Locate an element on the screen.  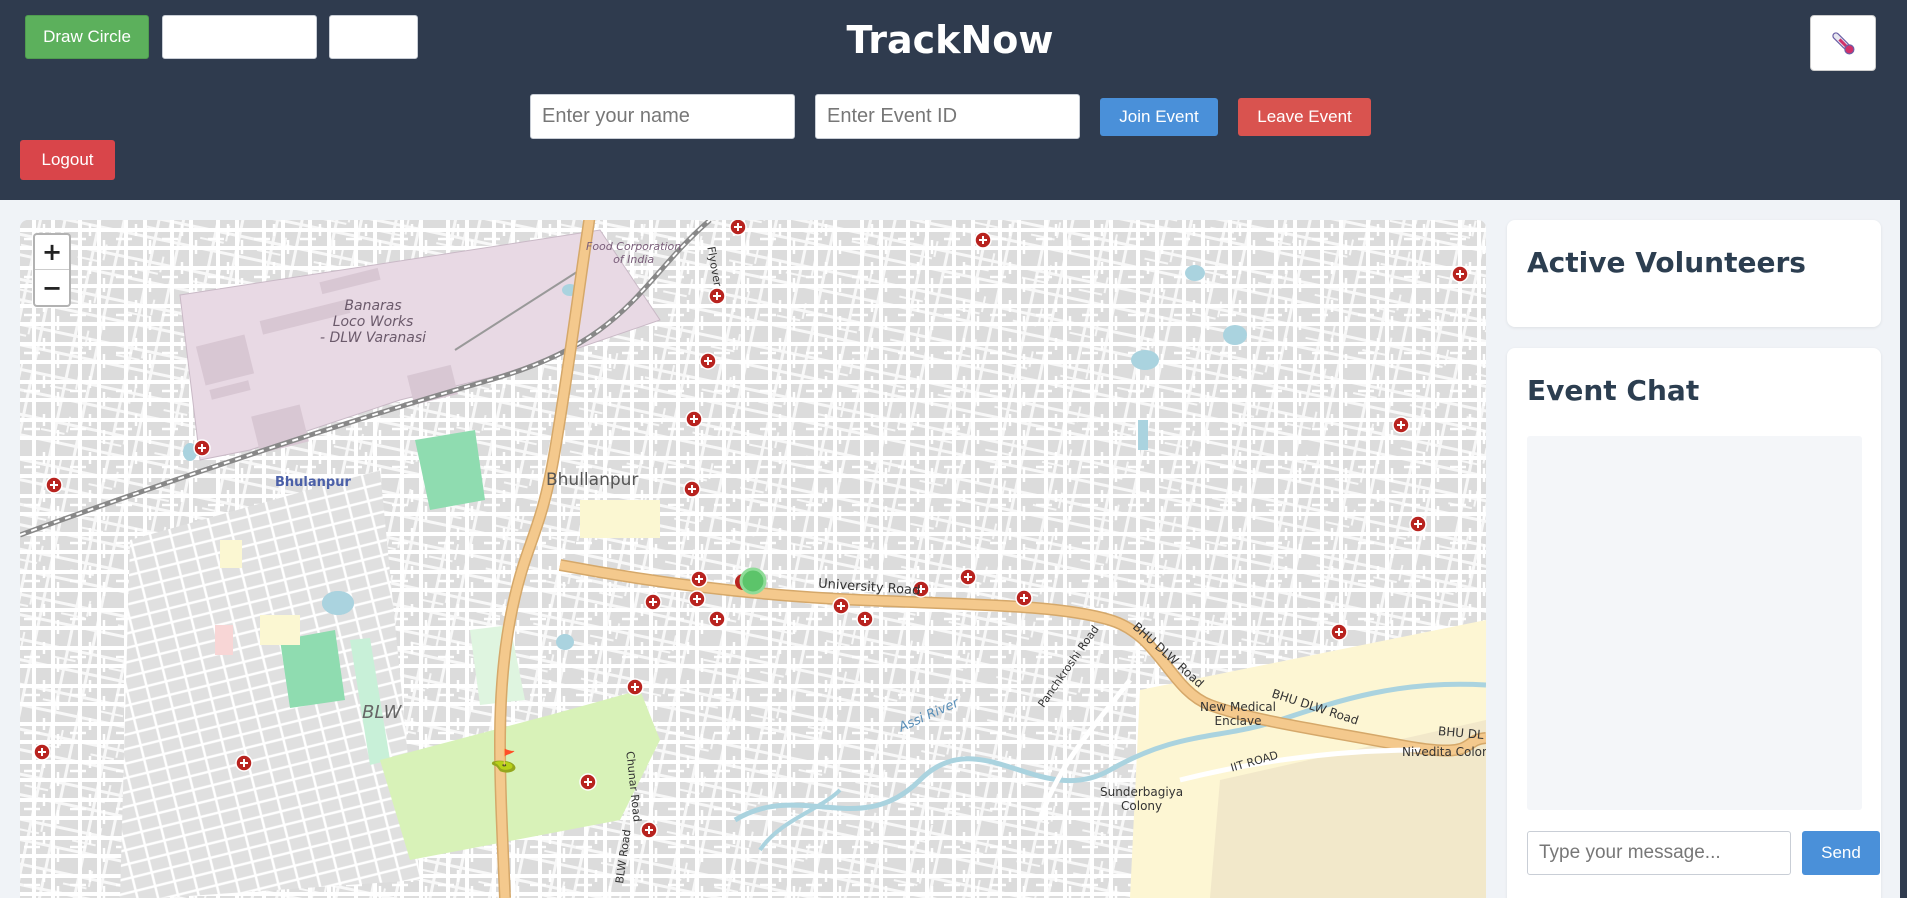
label-fci: Food Corporation of India is located at coordinates (634, 253).